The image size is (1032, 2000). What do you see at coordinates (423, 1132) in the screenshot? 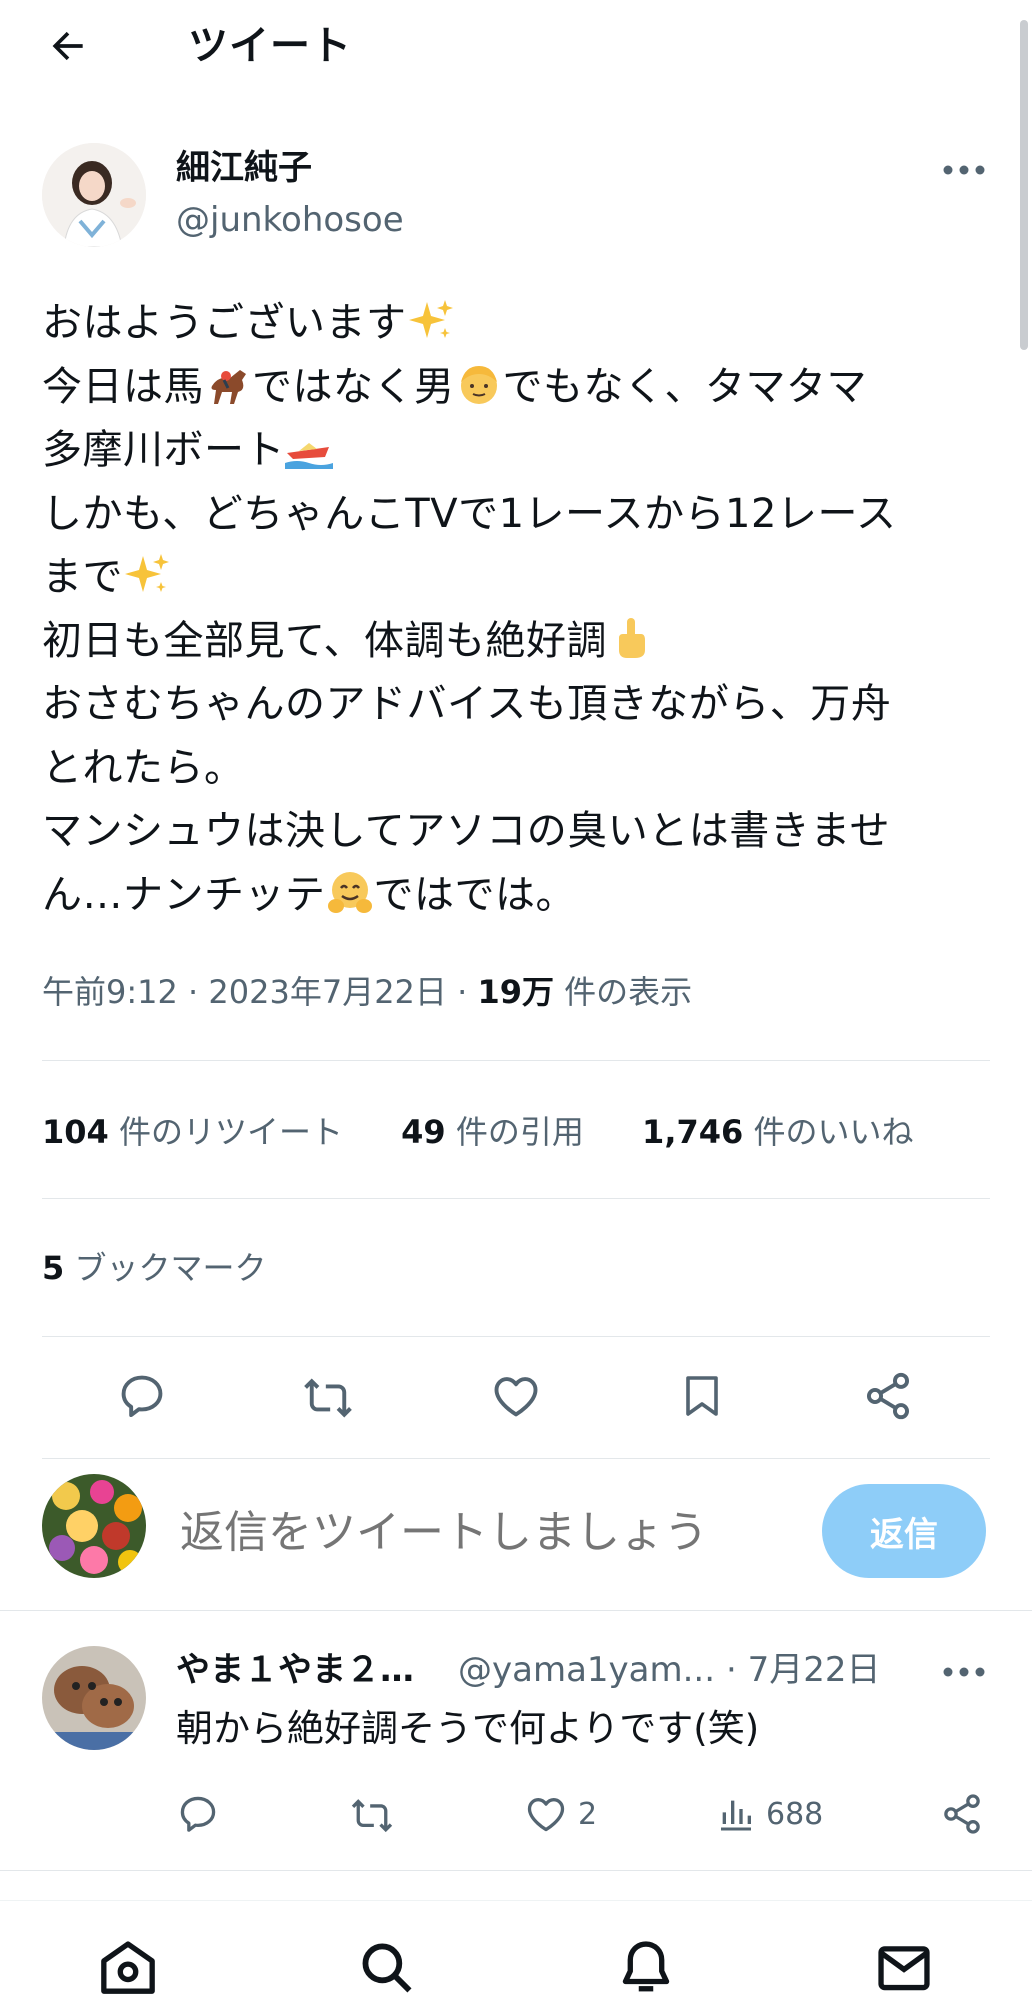
I see `quotes-count: 49` at bounding box center [423, 1132].